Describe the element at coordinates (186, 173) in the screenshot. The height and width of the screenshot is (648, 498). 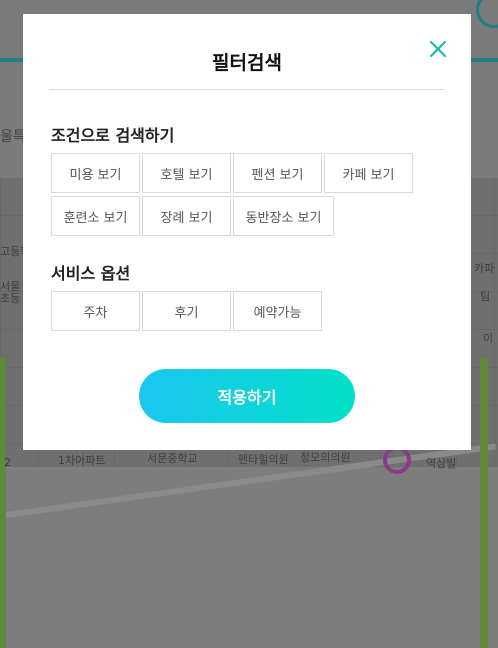
I see `filter-chip-hotel: 호텔 보기` at that location.